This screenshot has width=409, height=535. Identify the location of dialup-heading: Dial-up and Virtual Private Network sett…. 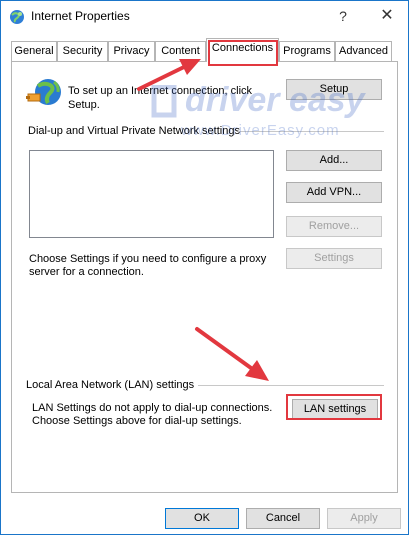
(134, 131).